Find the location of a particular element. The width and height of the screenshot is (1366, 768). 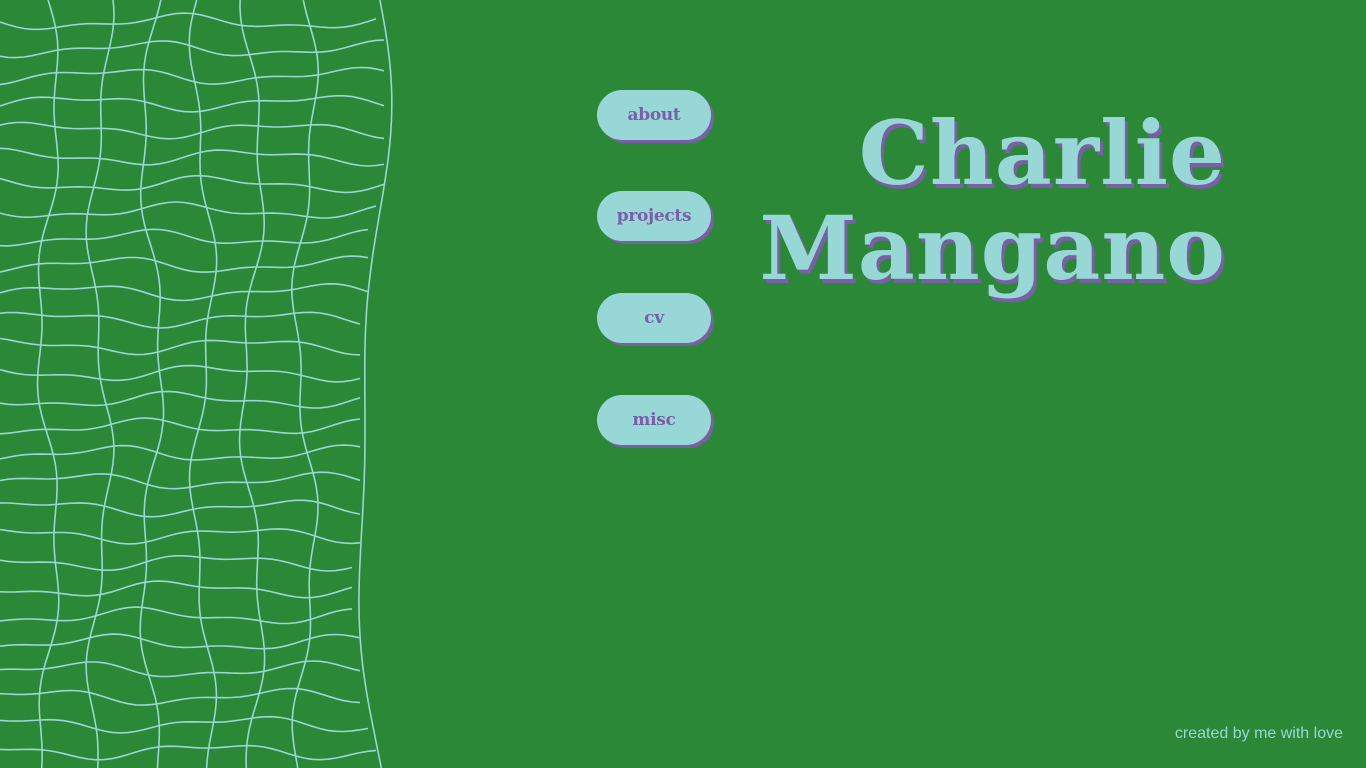

cv-button-label: cv is located at coordinates (654, 318).